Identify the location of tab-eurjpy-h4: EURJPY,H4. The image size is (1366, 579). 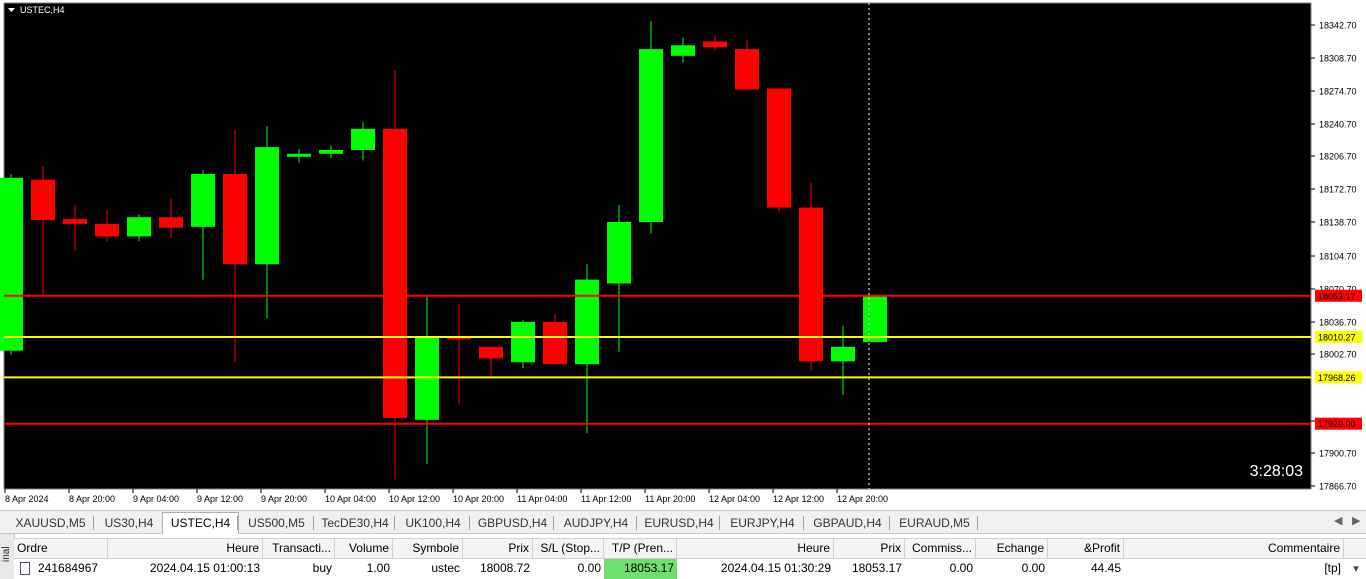
(762, 523).